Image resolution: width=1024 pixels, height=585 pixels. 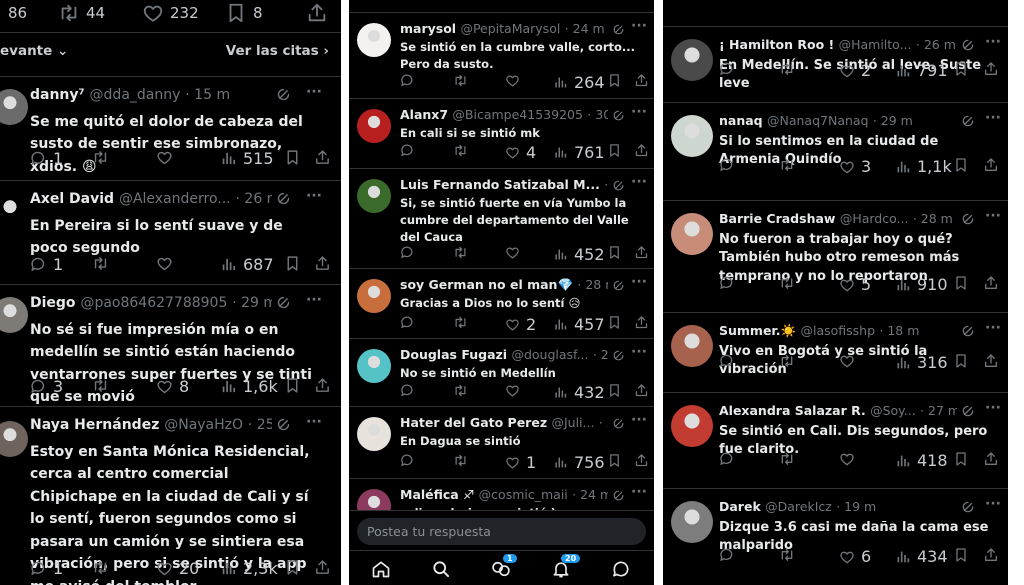 What do you see at coordinates (855, 284) in the screenshot?
I see `like-button: 5` at bounding box center [855, 284].